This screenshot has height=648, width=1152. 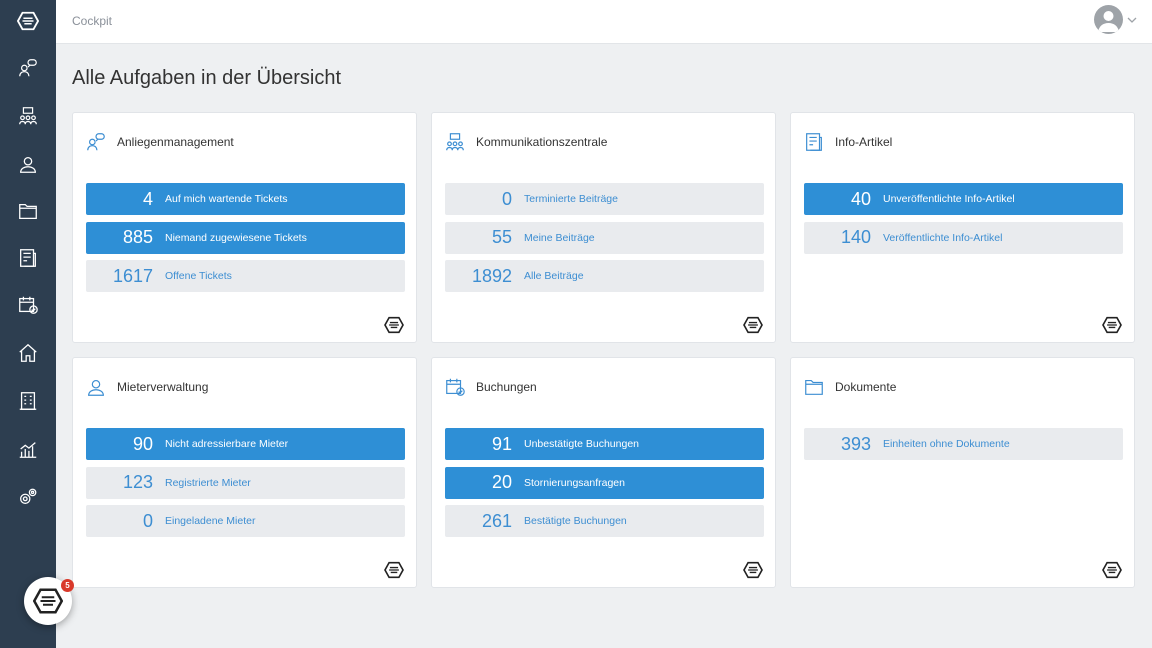 I want to click on card-title: Mieterverwaltung, so click(x=163, y=387).